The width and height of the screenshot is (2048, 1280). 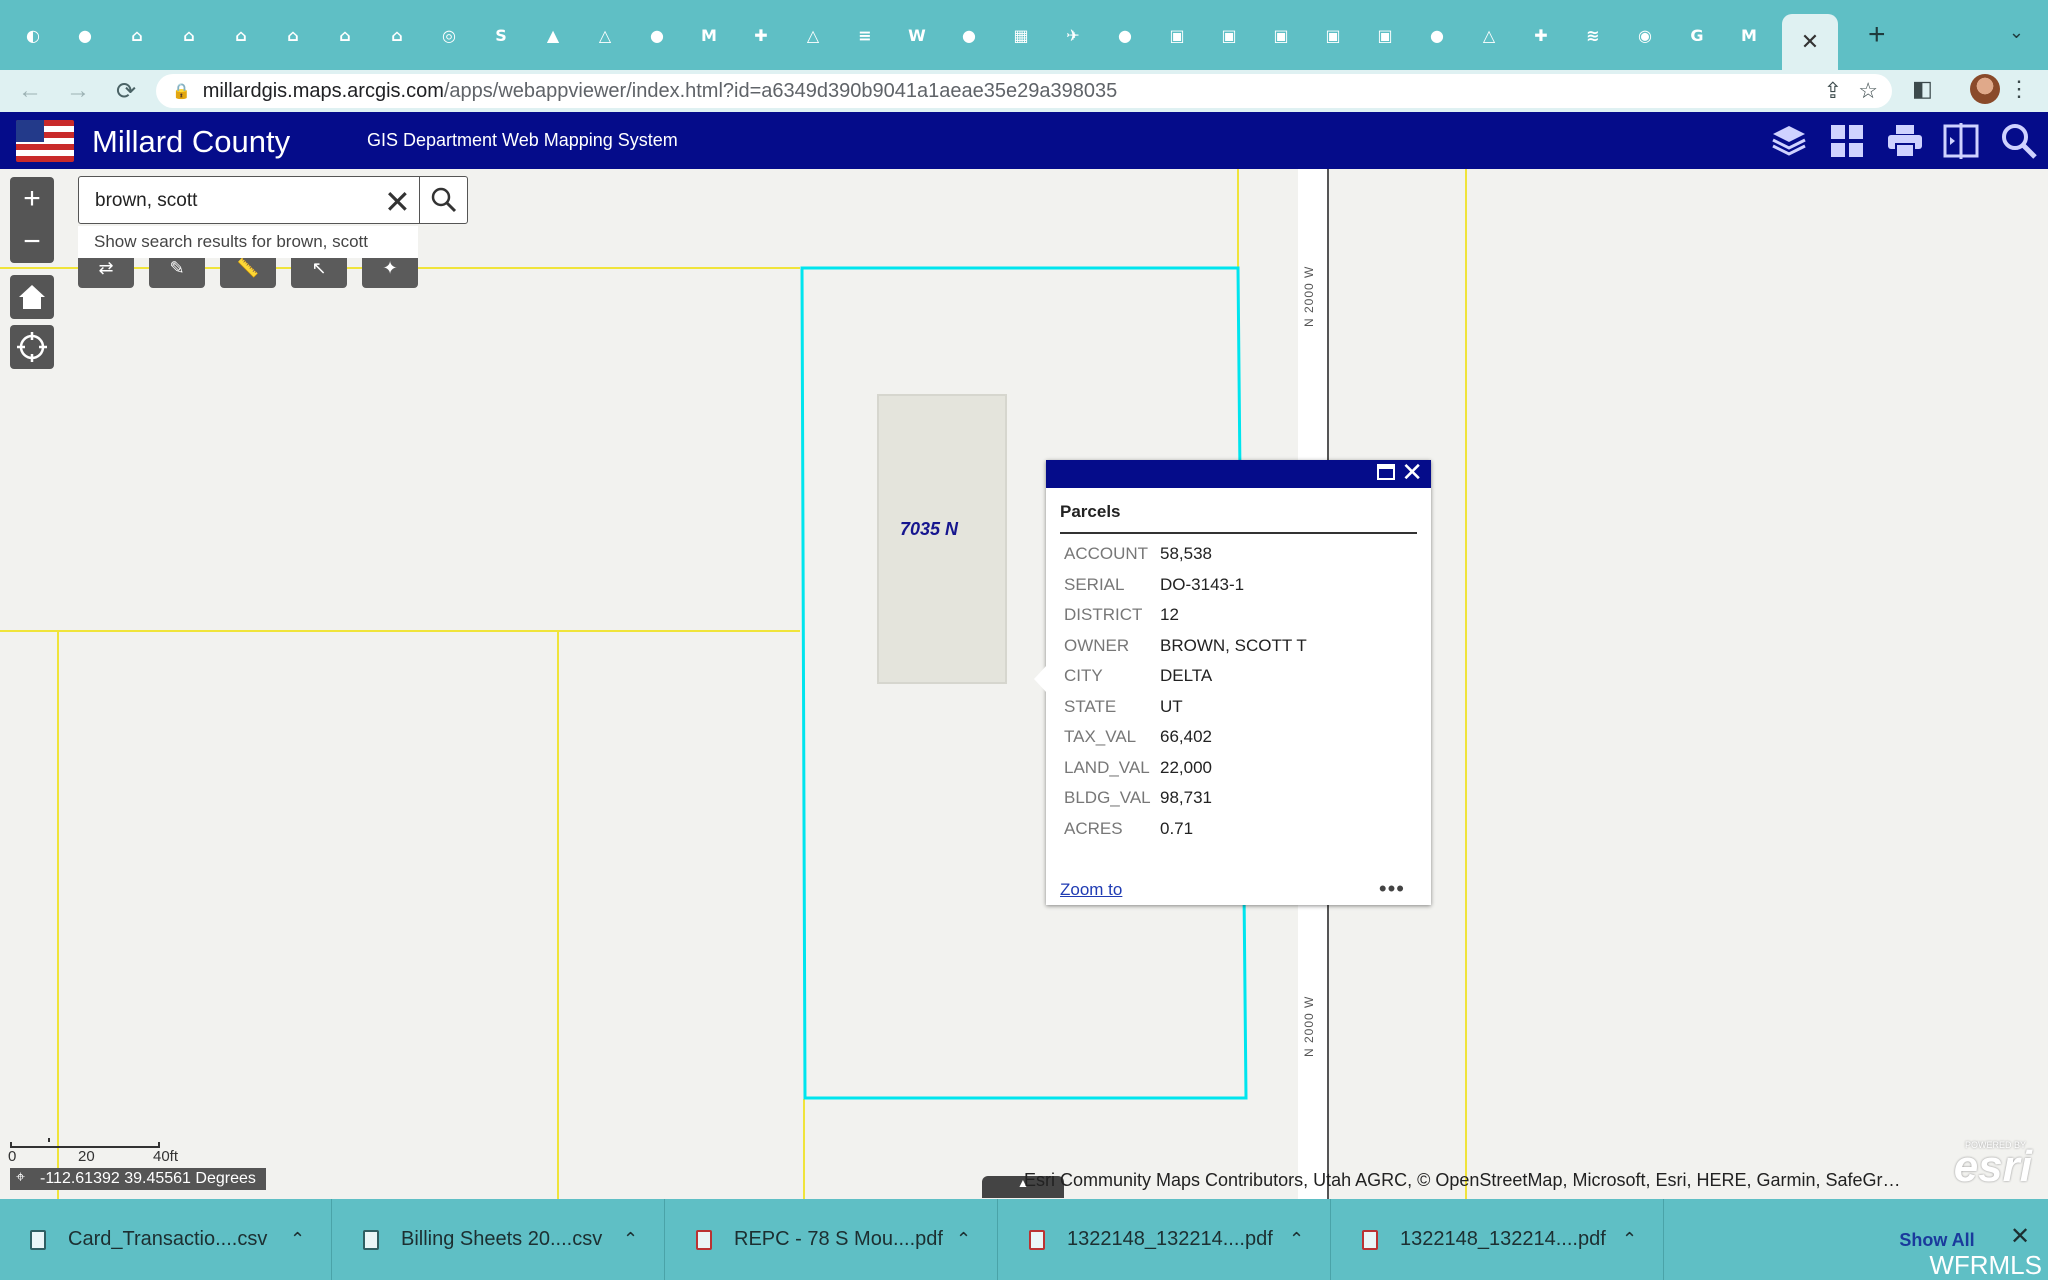 What do you see at coordinates (1083, 675) in the screenshot?
I see `attribute-key: CITY` at bounding box center [1083, 675].